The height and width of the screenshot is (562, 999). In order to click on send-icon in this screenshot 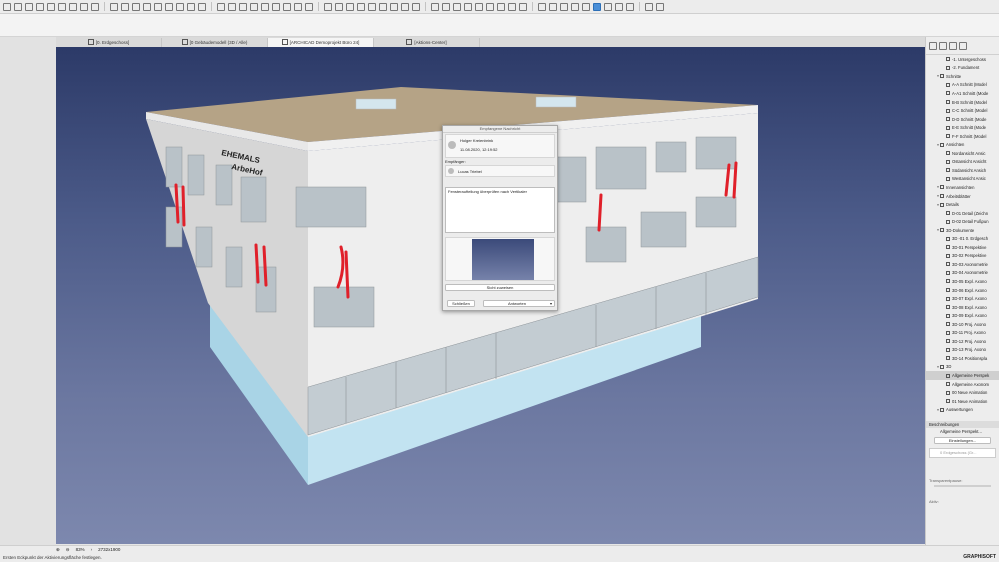, I will do `click(597, 6)`.